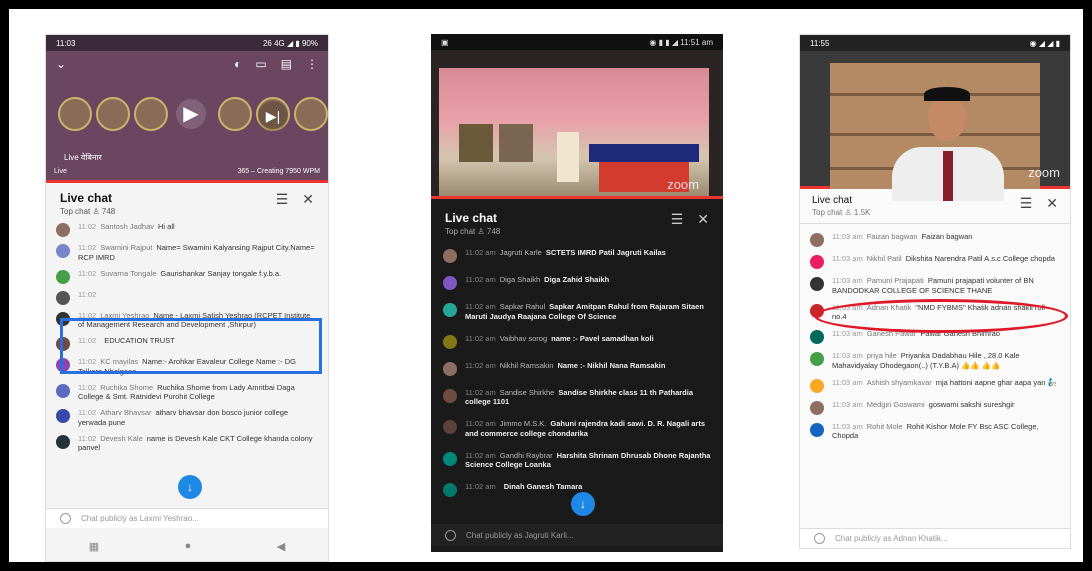 This screenshot has height=571, width=1092. I want to click on cast-icon: ▭, so click(260, 64).